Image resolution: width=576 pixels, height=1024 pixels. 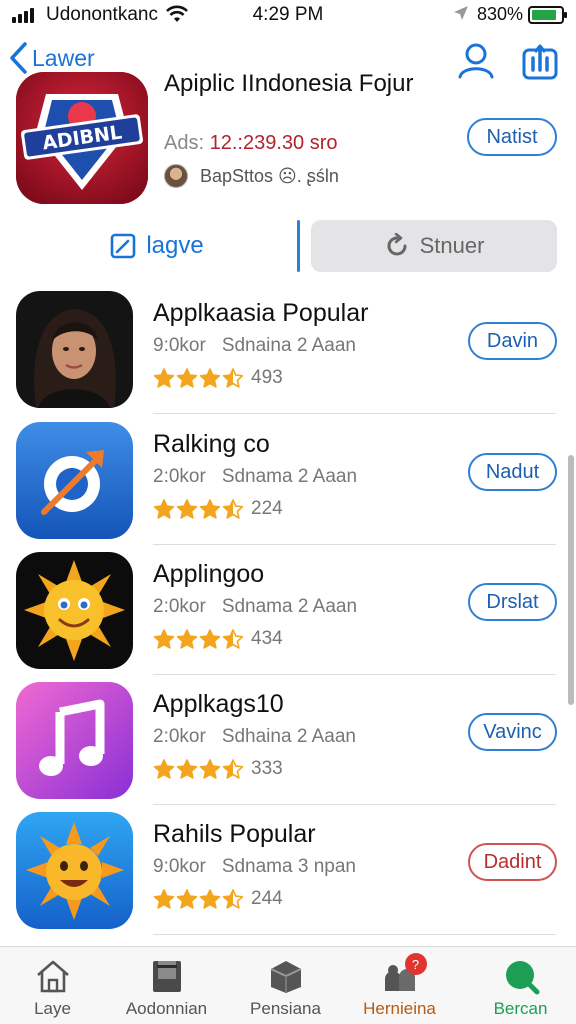 I want to click on star-rating: 333, so click(x=218, y=769).